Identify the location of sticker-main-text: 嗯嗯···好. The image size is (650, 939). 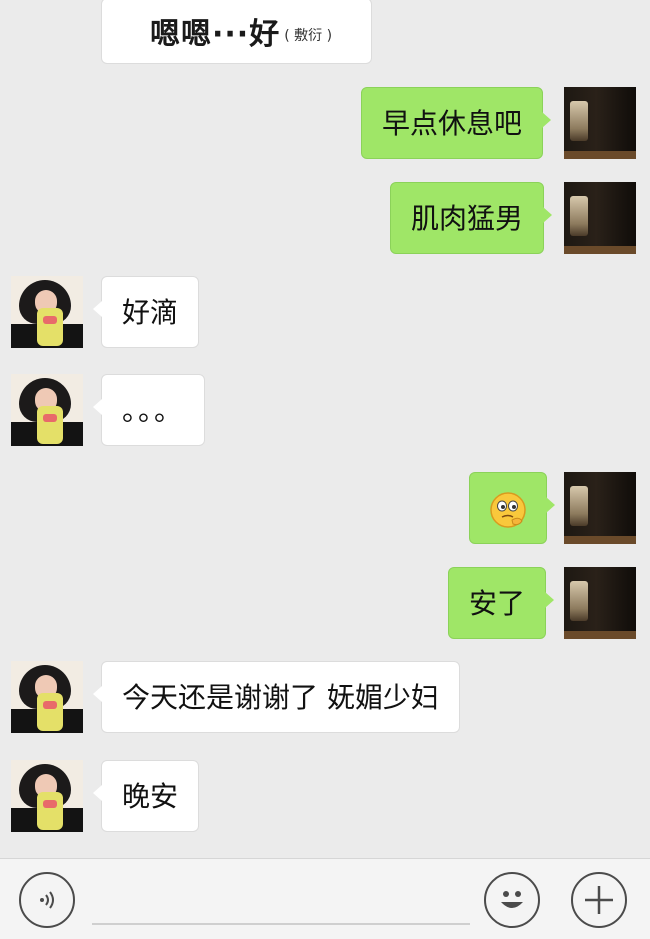
(215, 34).